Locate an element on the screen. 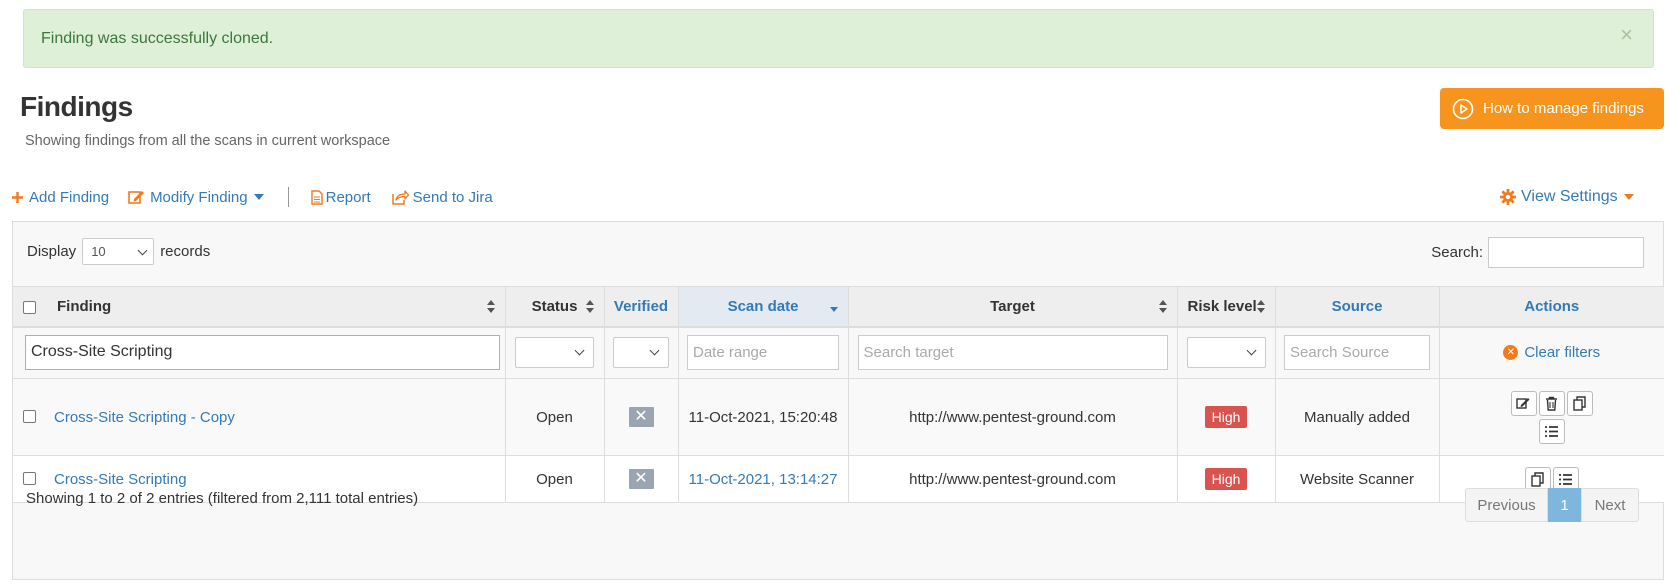 This screenshot has width=1677, height=587. status-filter-select is located at coordinates (554, 353).